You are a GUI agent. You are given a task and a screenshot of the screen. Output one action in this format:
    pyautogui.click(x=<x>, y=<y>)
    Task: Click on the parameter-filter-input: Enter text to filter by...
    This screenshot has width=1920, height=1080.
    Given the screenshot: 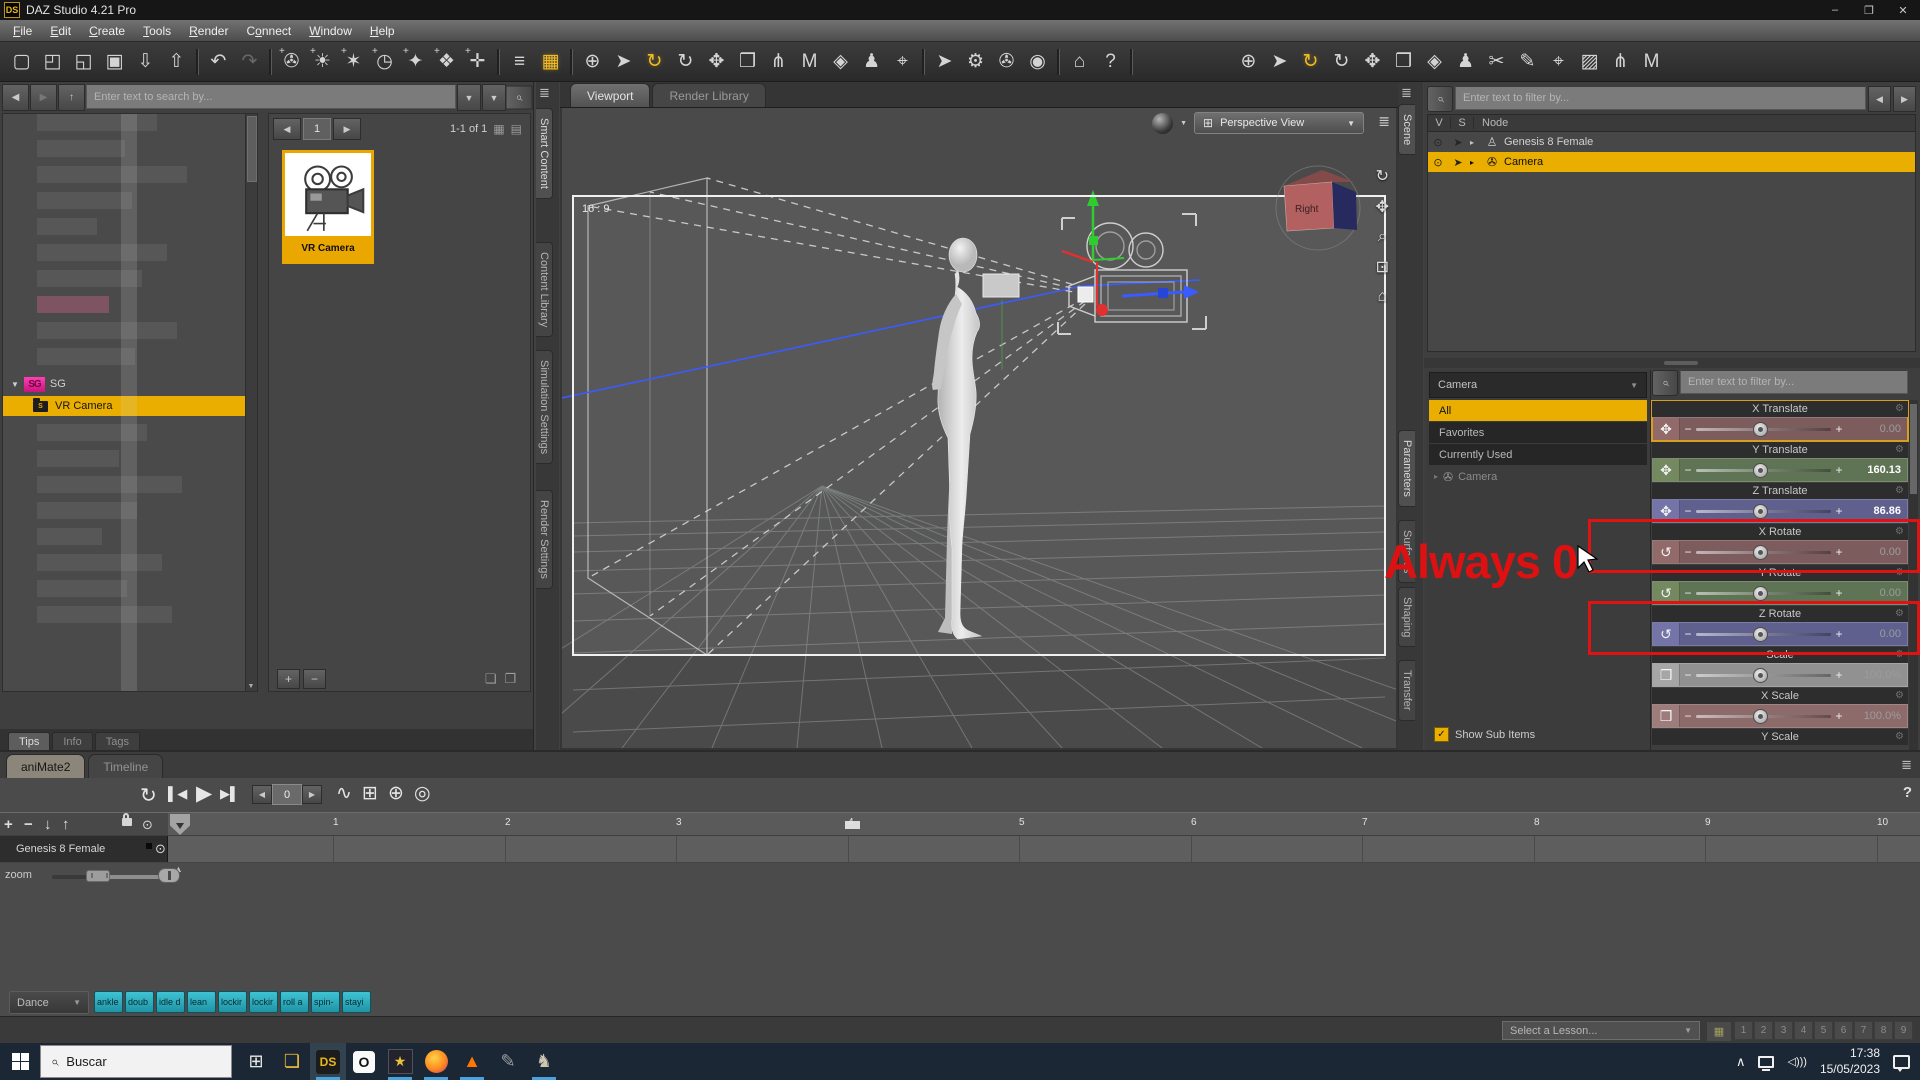 What is the action you would take?
    pyautogui.click(x=1794, y=382)
    